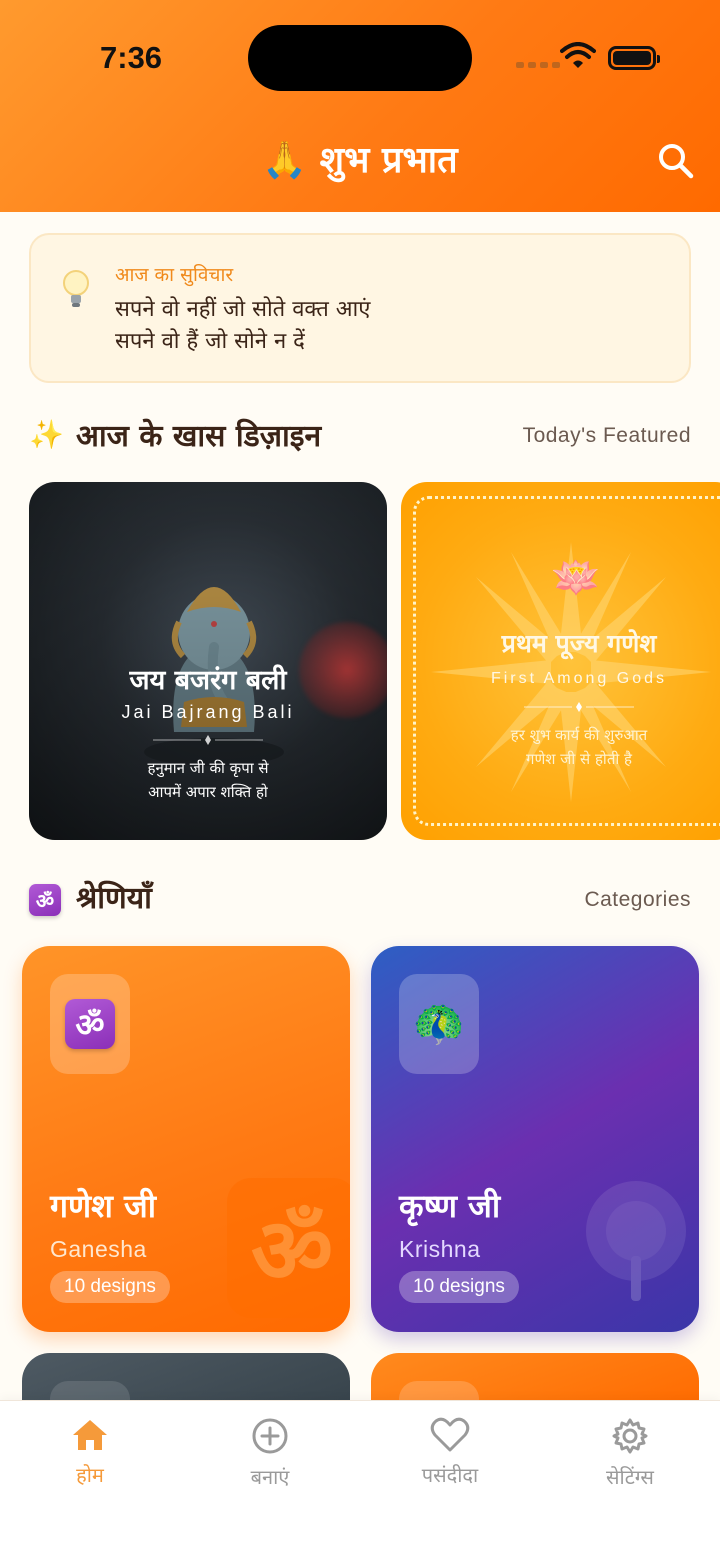 Image resolution: width=720 pixels, height=1566 pixels. What do you see at coordinates (607, 436) in the screenshot?
I see `featured-subtitle: Today's Featured` at bounding box center [607, 436].